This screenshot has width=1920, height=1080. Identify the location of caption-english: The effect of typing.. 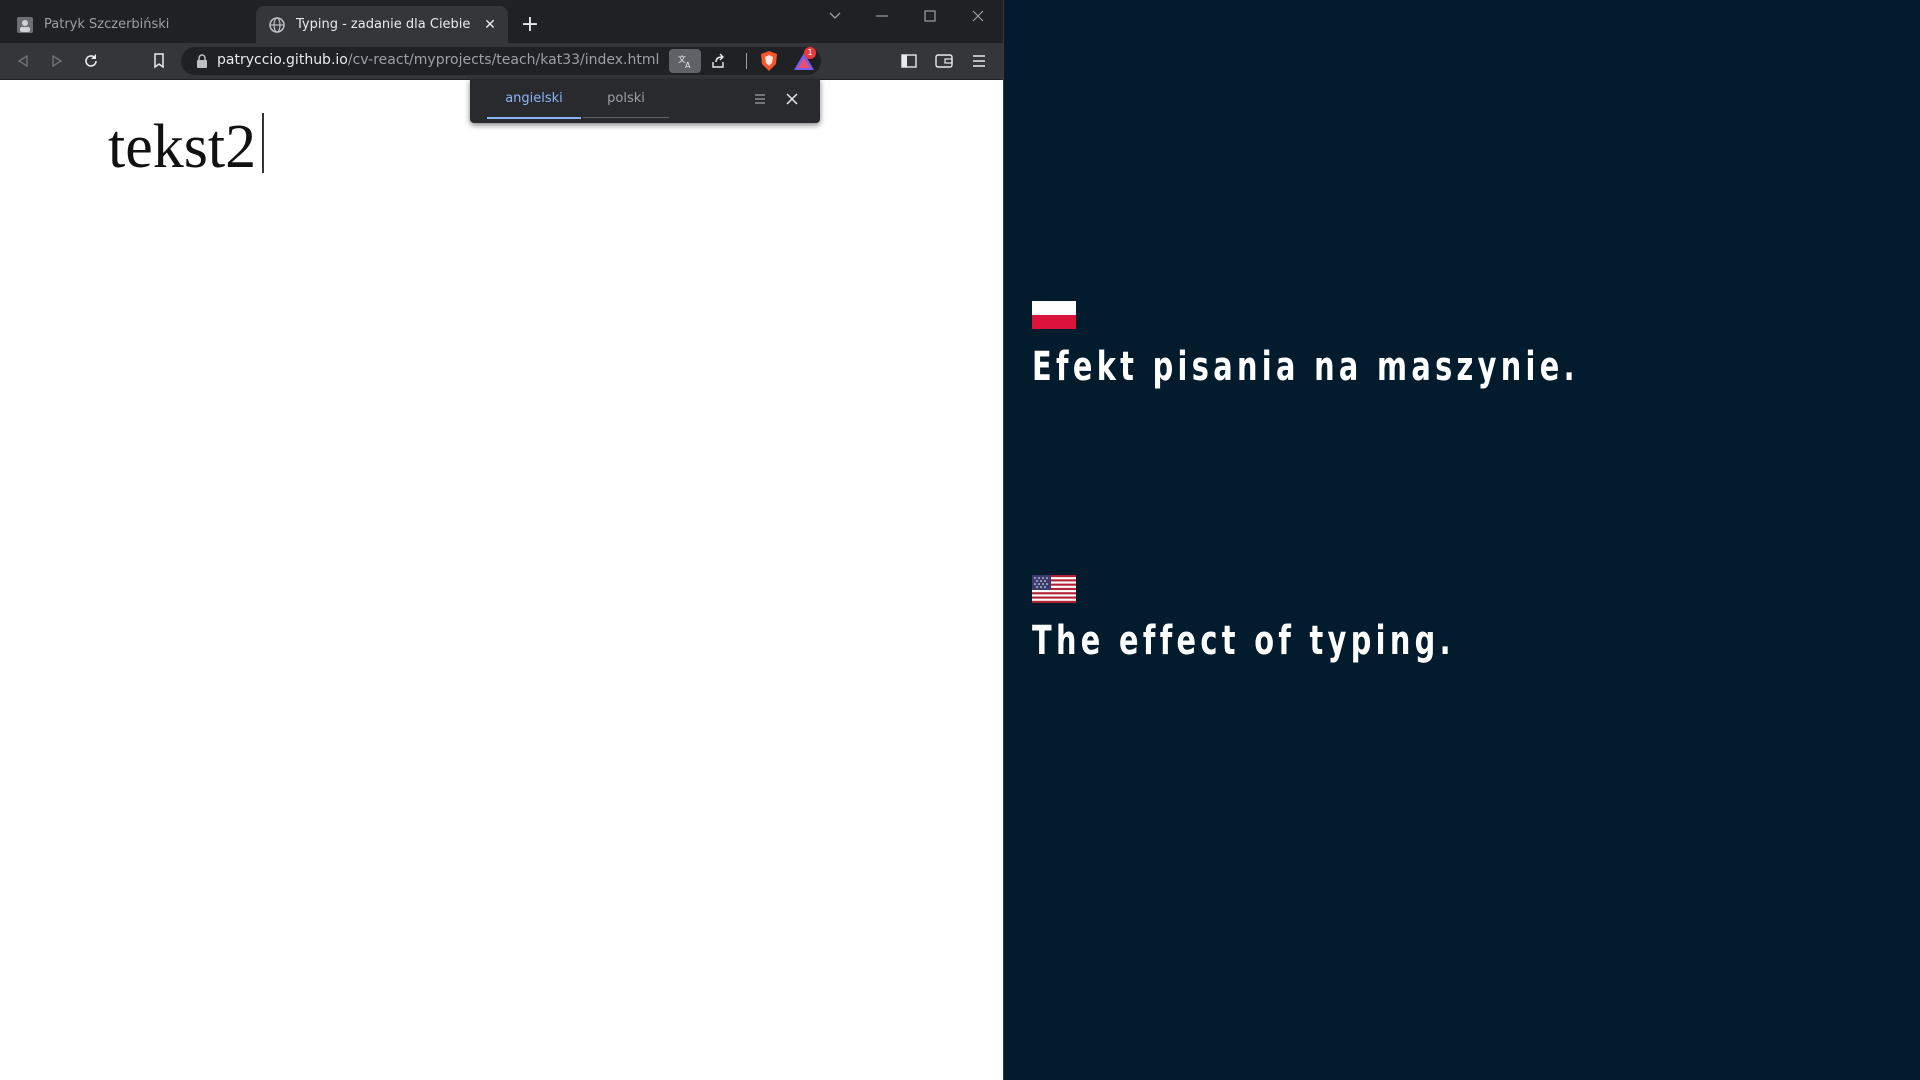
(1243, 641).